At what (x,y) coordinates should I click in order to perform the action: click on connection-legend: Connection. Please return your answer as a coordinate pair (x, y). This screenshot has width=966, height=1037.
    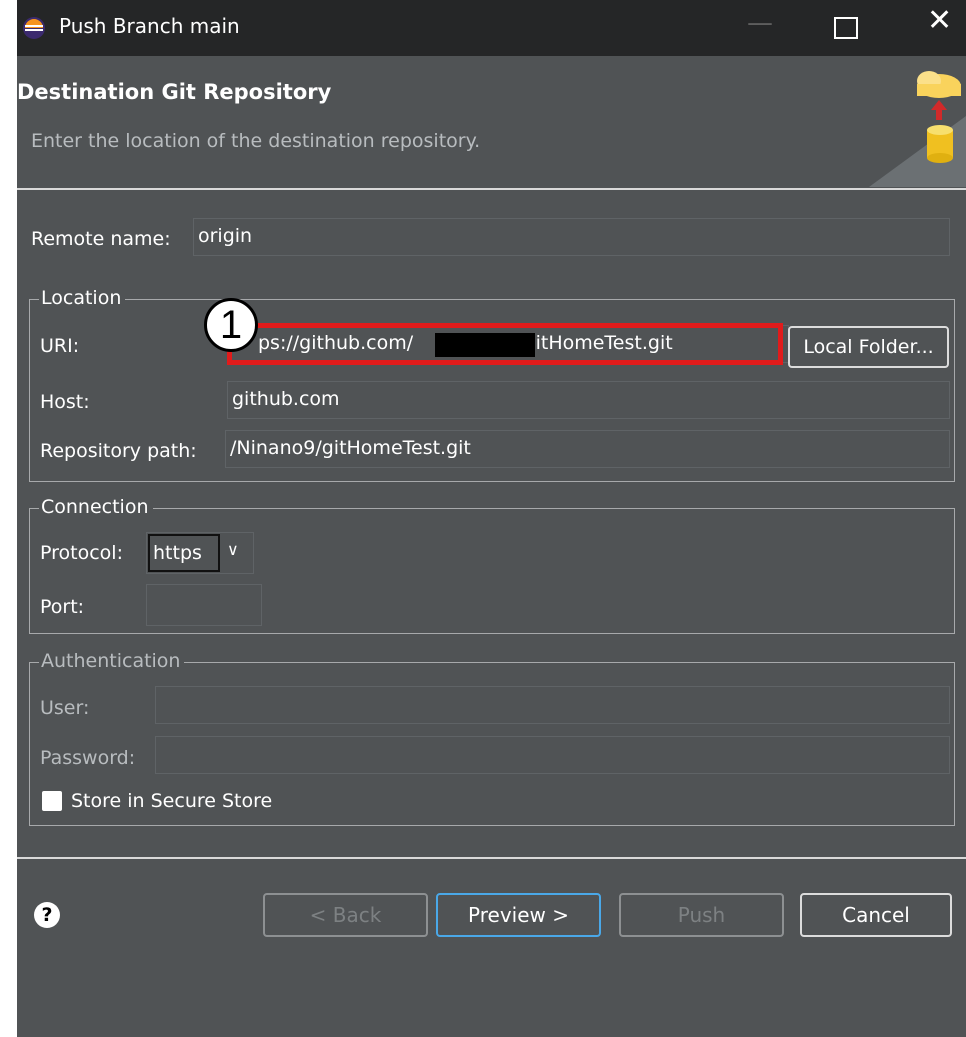
    Looking at the image, I should click on (96, 507).